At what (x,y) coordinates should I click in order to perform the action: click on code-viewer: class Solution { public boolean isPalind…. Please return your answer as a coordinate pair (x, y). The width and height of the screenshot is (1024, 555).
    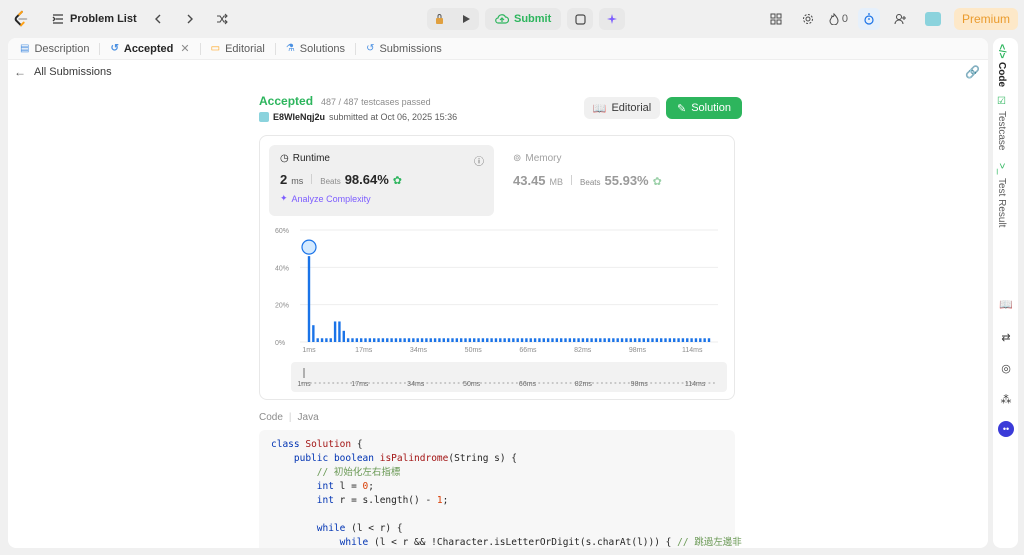
    Looking at the image, I should click on (500, 489).